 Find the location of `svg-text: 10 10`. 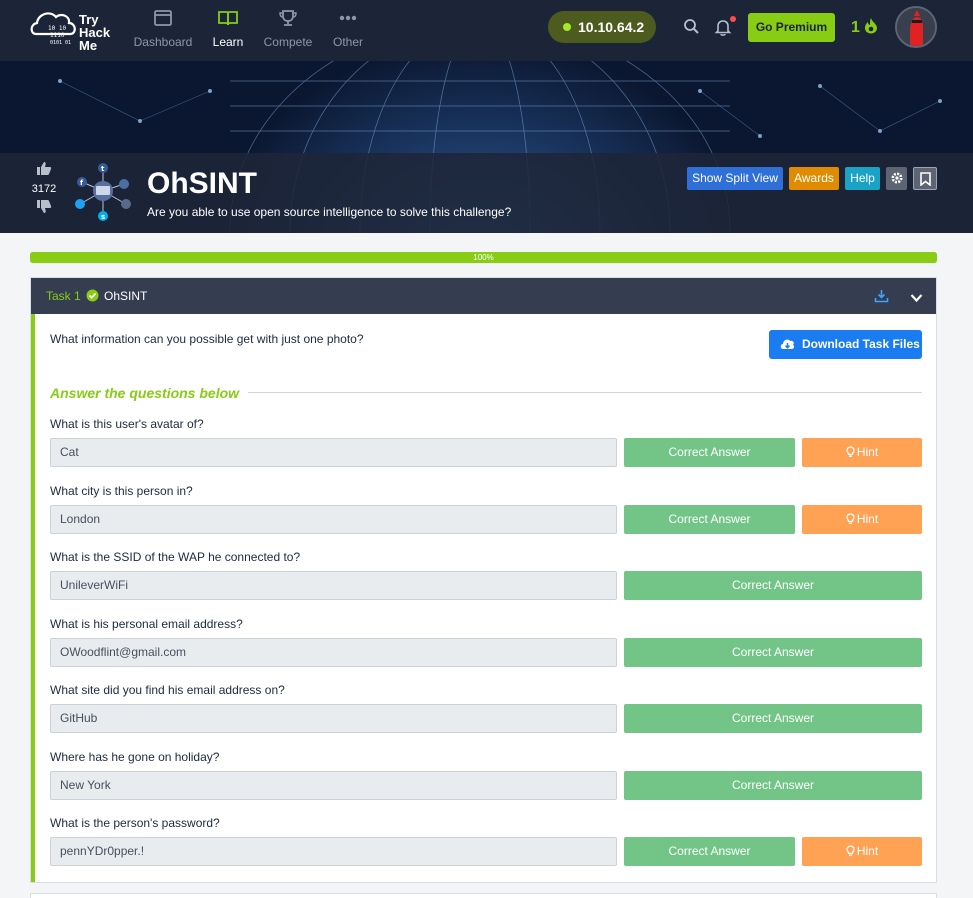

svg-text: 10 10 is located at coordinates (57, 28).